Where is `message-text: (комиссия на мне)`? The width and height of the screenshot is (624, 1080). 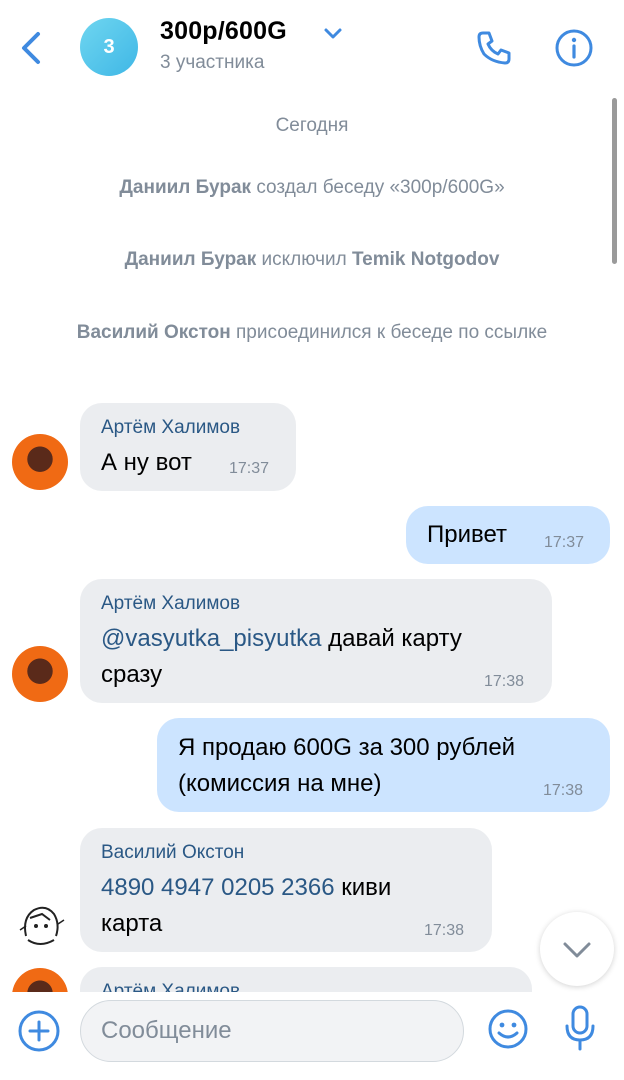 message-text: (комиссия на мне) is located at coordinates (280, 783).